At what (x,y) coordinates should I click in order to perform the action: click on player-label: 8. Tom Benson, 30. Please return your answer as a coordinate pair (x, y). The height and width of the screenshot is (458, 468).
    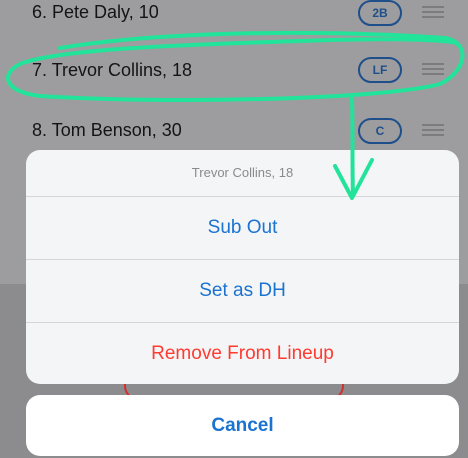
    Looking at the image, I should click on (107, 130).